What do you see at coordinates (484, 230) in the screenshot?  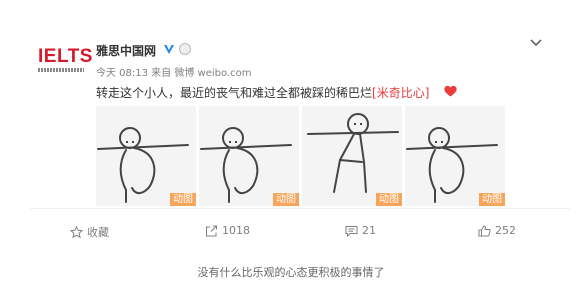 I see `thumbs-up-icon` at bounding box center [484, 230].